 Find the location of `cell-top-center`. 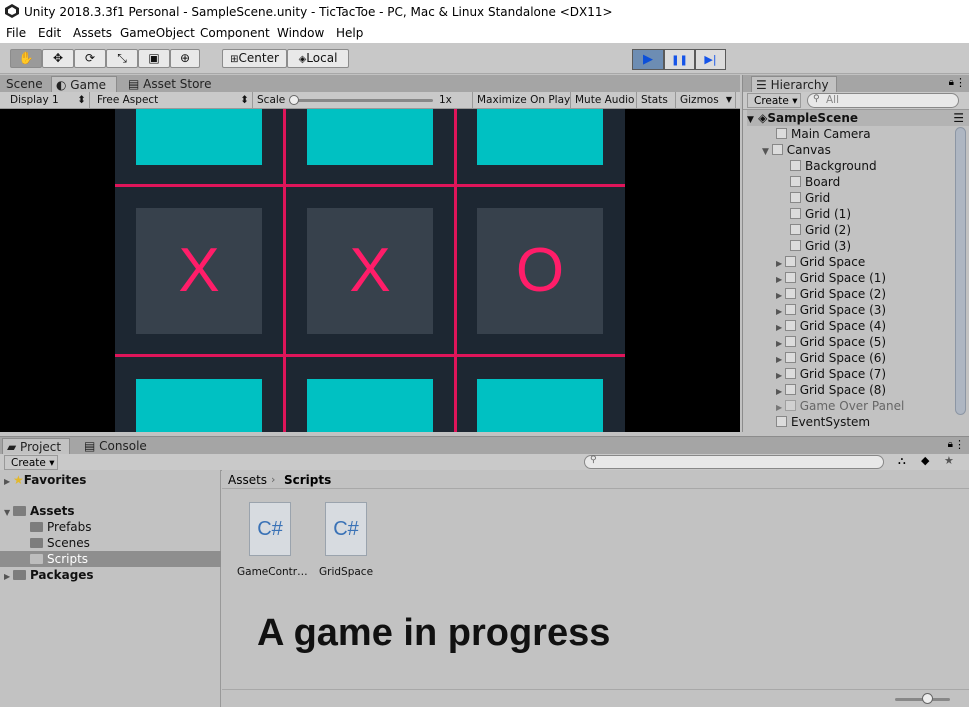

cell-top-center is located at coordinates (370, 137).